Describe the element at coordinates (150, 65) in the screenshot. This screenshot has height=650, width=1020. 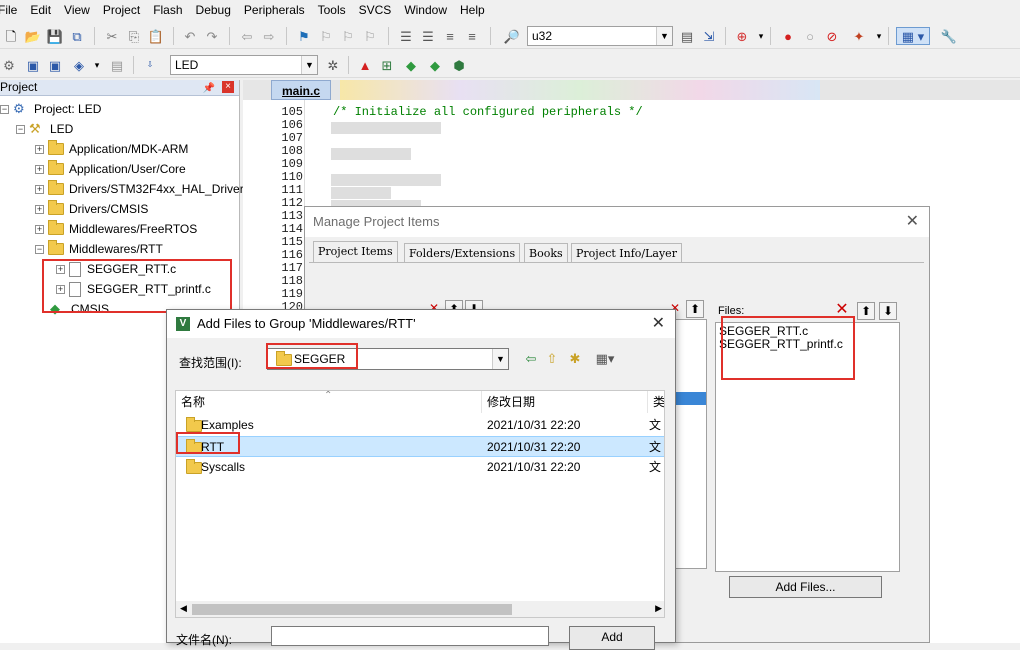
I see `load-icon: ⇩` at that location.